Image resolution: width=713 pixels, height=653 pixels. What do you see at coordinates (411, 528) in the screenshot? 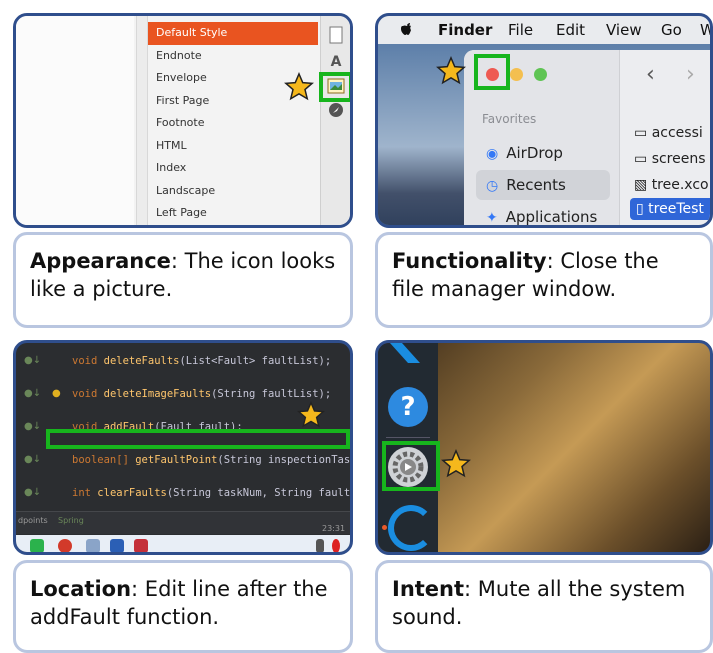
I see `sync-icon` at bounding box center [411, 528].